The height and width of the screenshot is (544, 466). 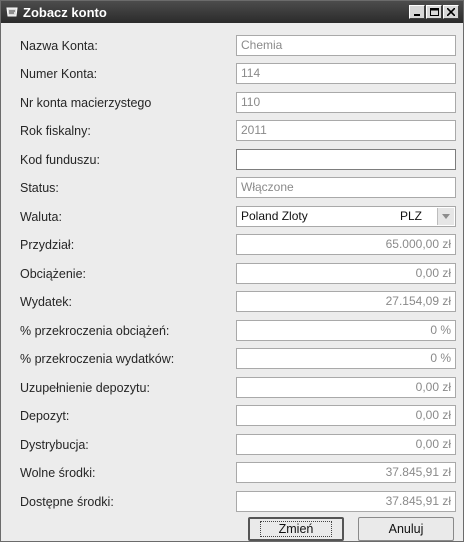 What do you see at coordinates (232, 12) in the screenshot?
I see `title-bar: Zobacz konto` at bounding box center [232, 12].